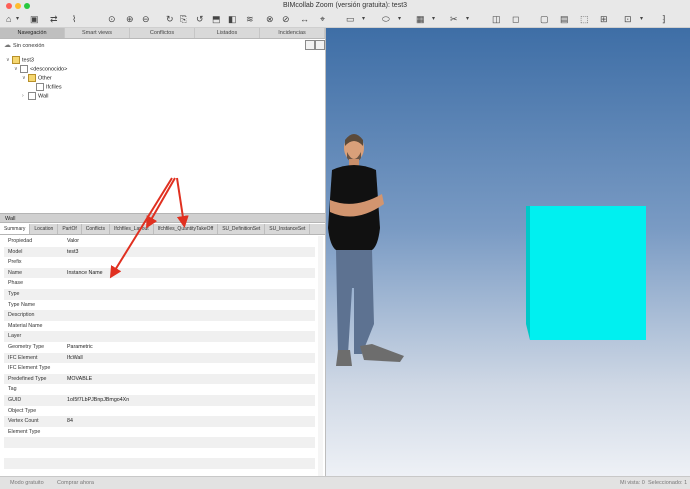 This screenshot has height=489, width=690. I want to click on tree-item-ifcfiles: Ifcfiles, so click(46, 87).